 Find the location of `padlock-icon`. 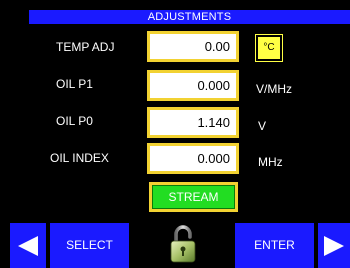

padlock-icon is located at coordinates (183, 244).